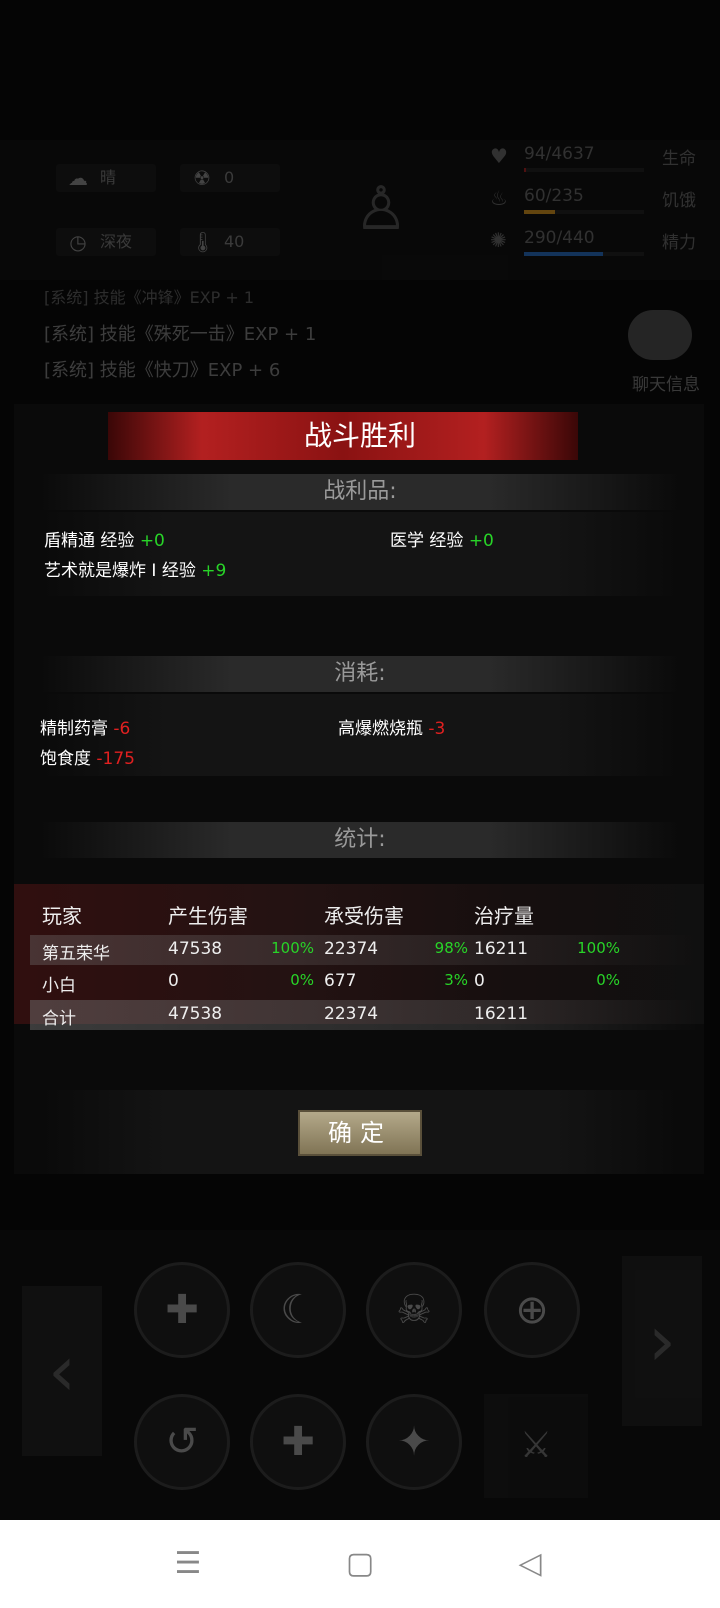 Image resolution: width=720 pixels, height=1608 pixels. Describe the element at coordinates (662, 1341) in the screenshot. I see `next-page-arrow-icon: ›` at that location.